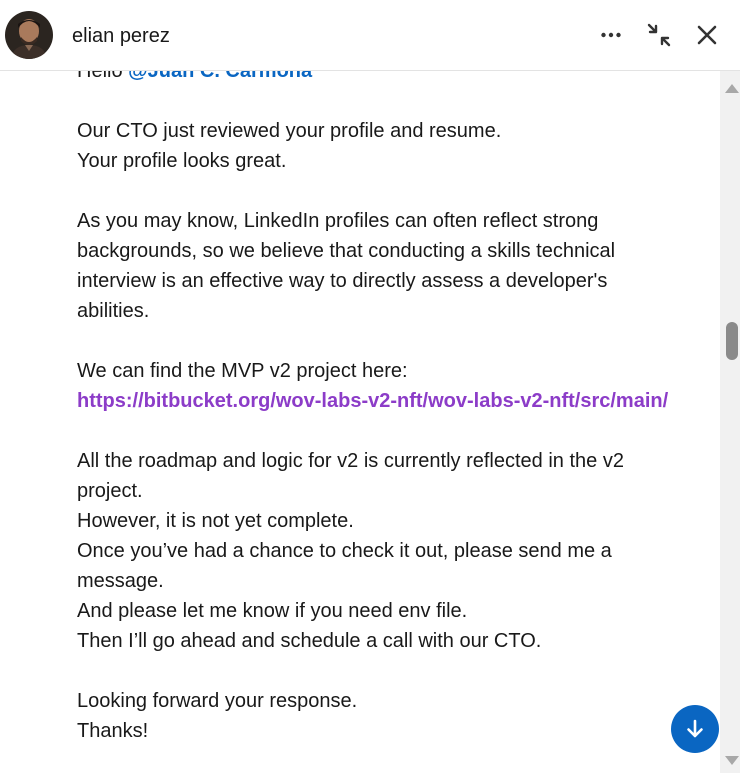 This screenshot has width=740, height=773. What do you see at coordinates (113, 731) in the screenshot?
I see `closing-line-2: Thanks!` at bounding box center [113, 731].